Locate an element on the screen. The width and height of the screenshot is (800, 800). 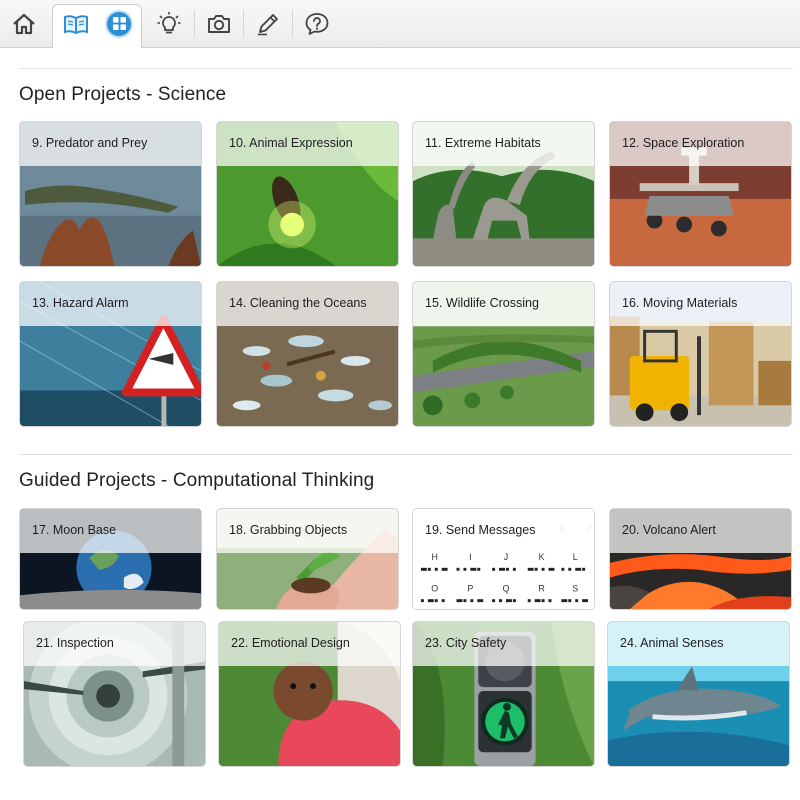
section-title-guided-projects: Guided Projects - Computational Thinking is located at coordinates (197, 480).